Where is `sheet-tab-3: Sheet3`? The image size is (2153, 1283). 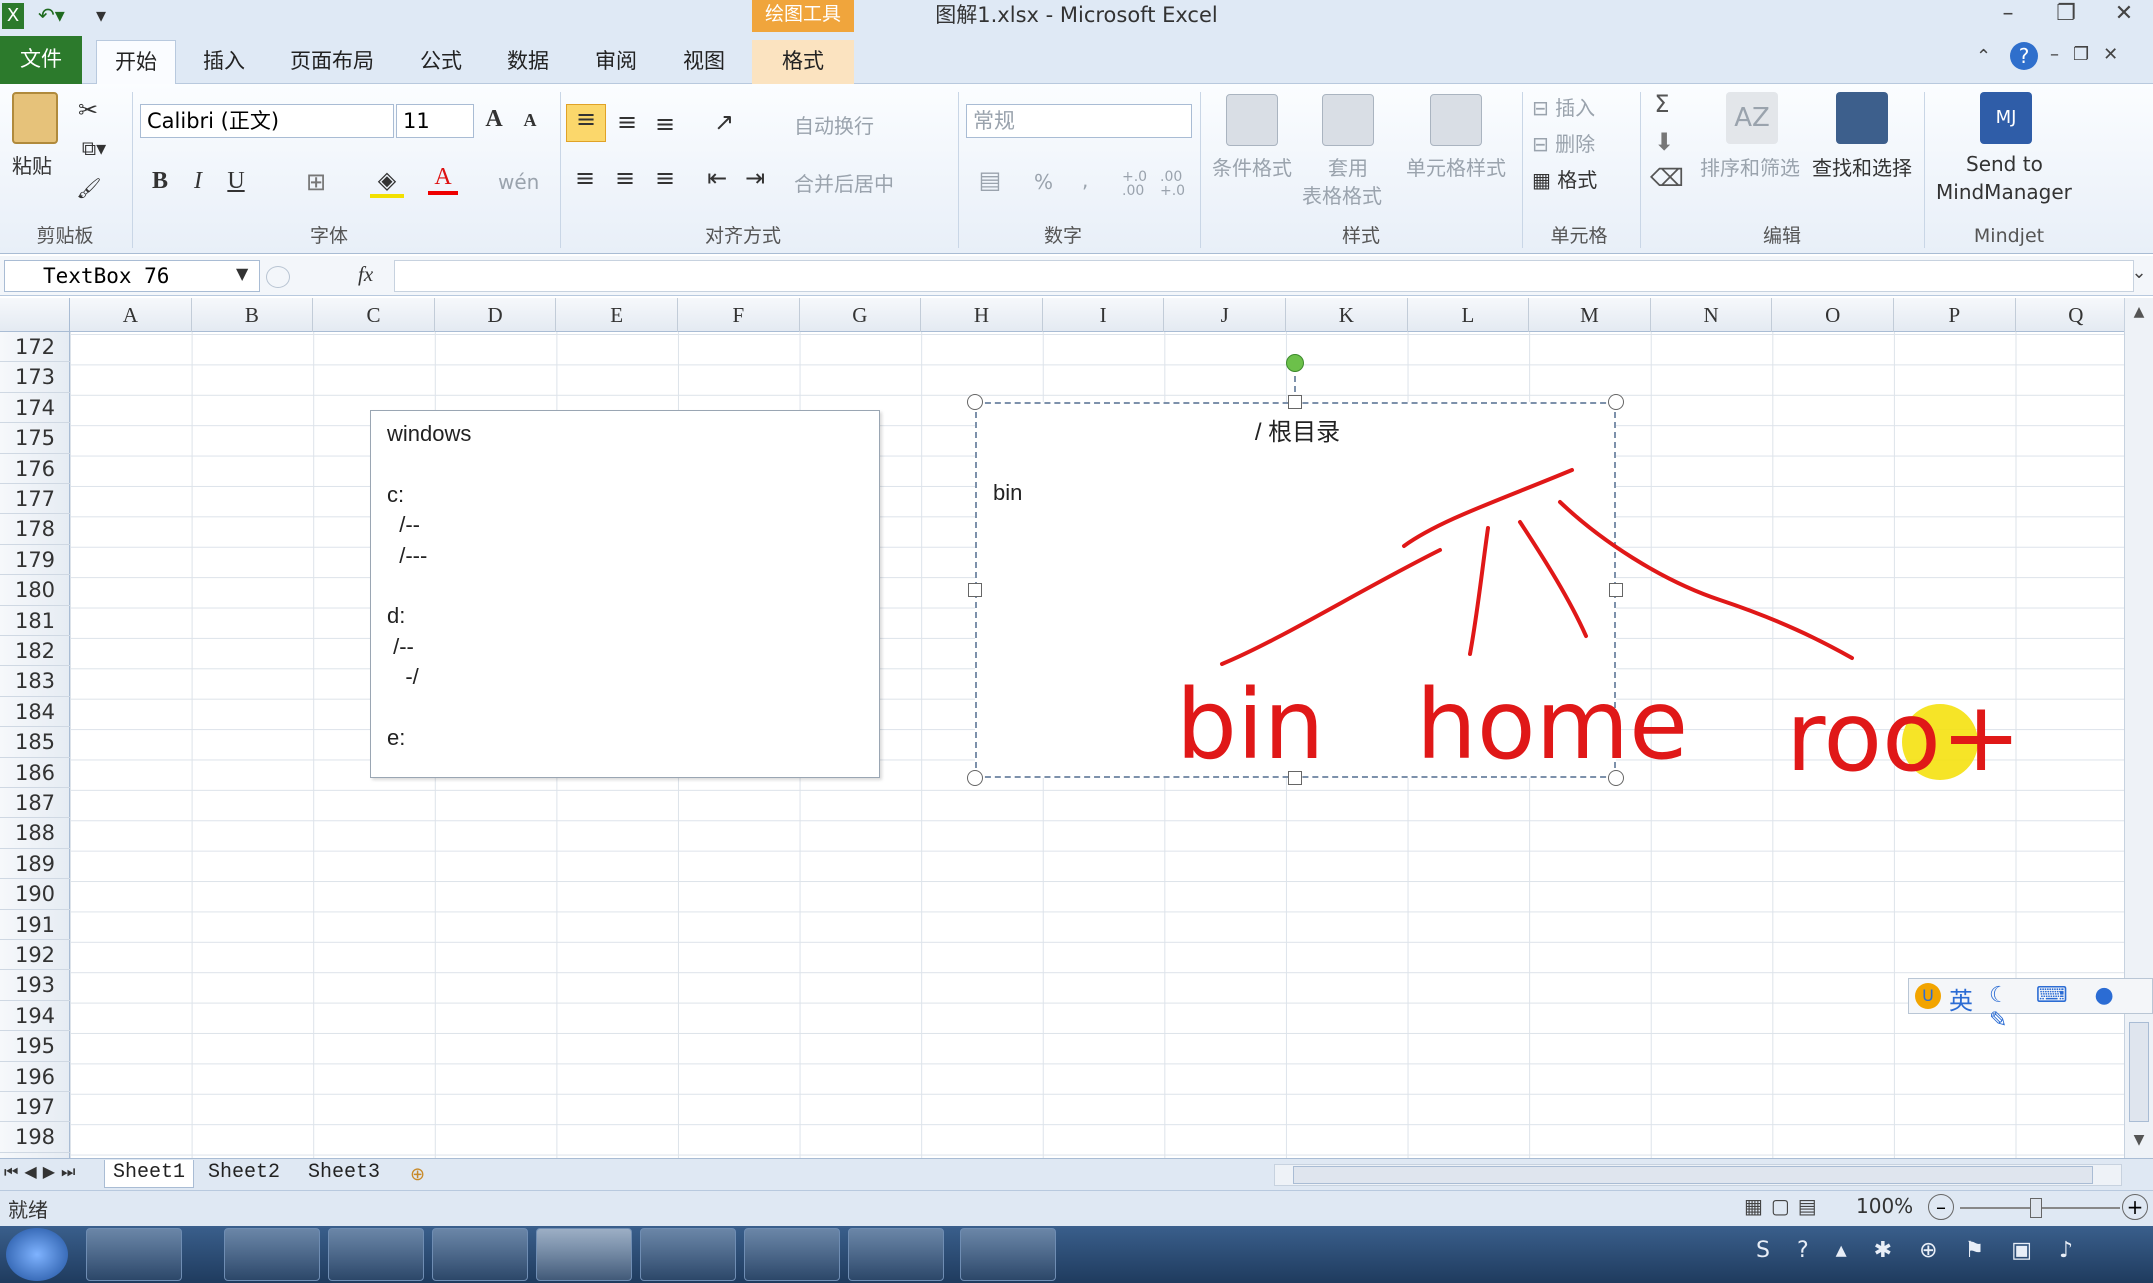
sheet-tab-3: Sheet3 is located at coordinates (344, 1174).